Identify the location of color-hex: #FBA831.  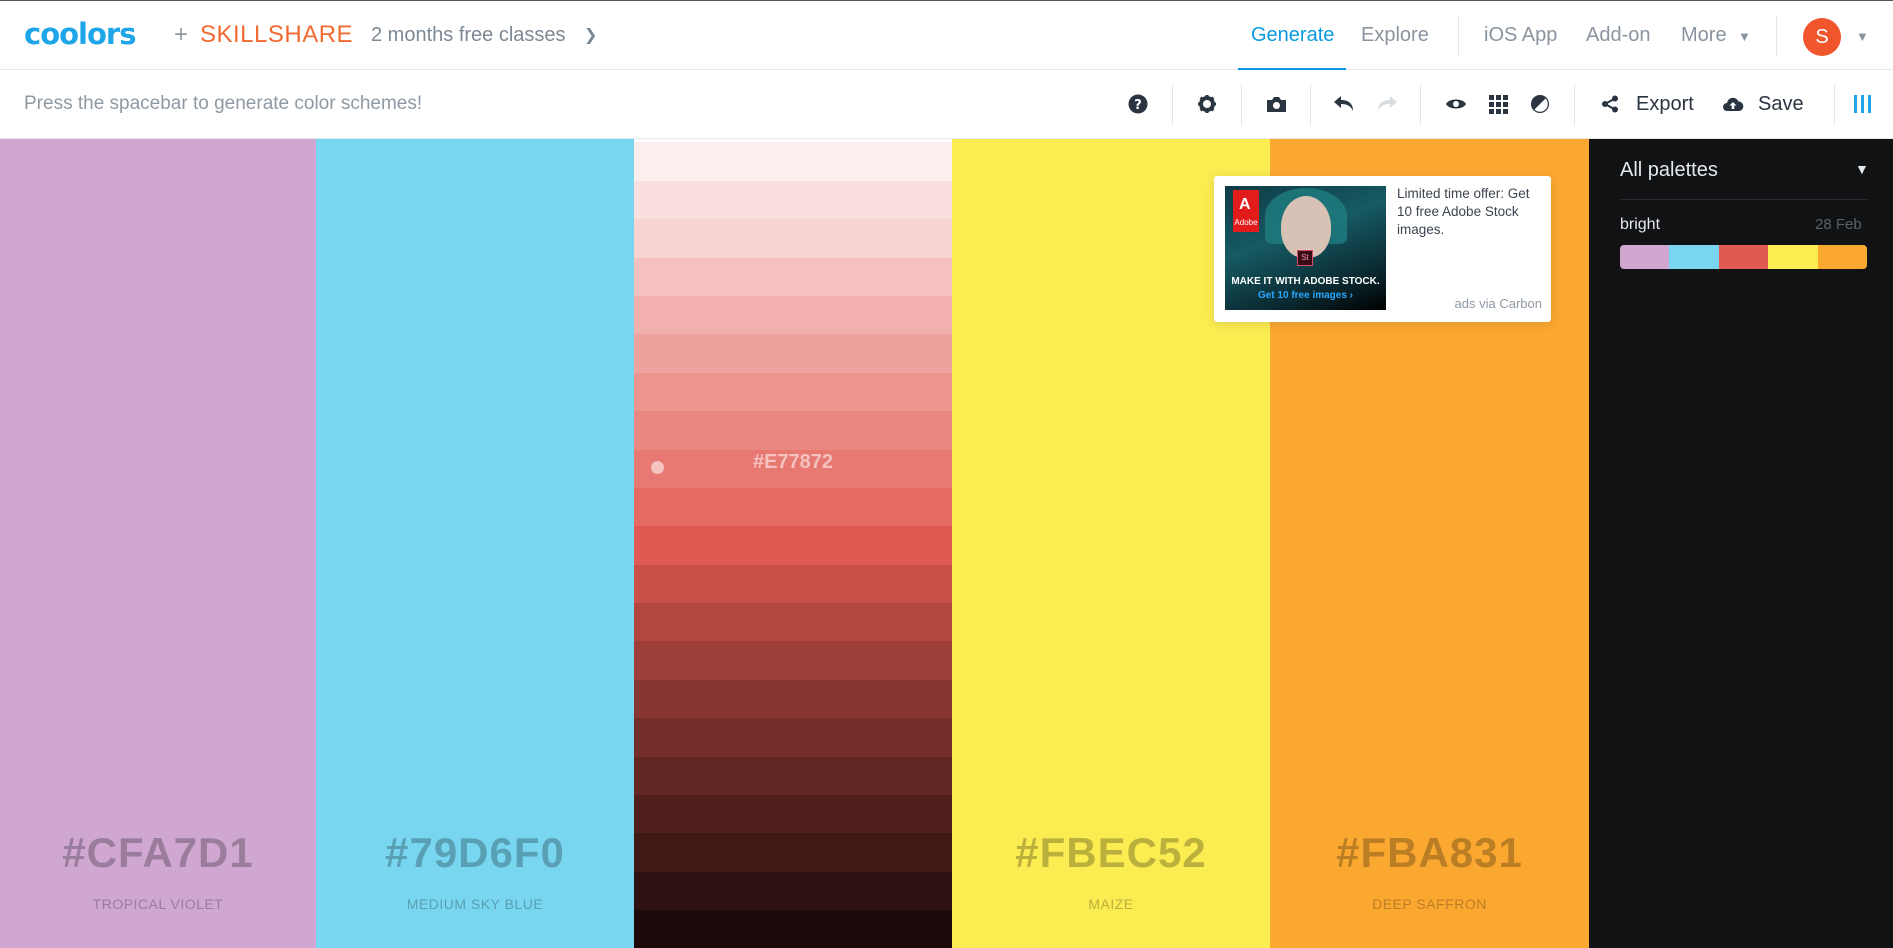
(1429, 853).